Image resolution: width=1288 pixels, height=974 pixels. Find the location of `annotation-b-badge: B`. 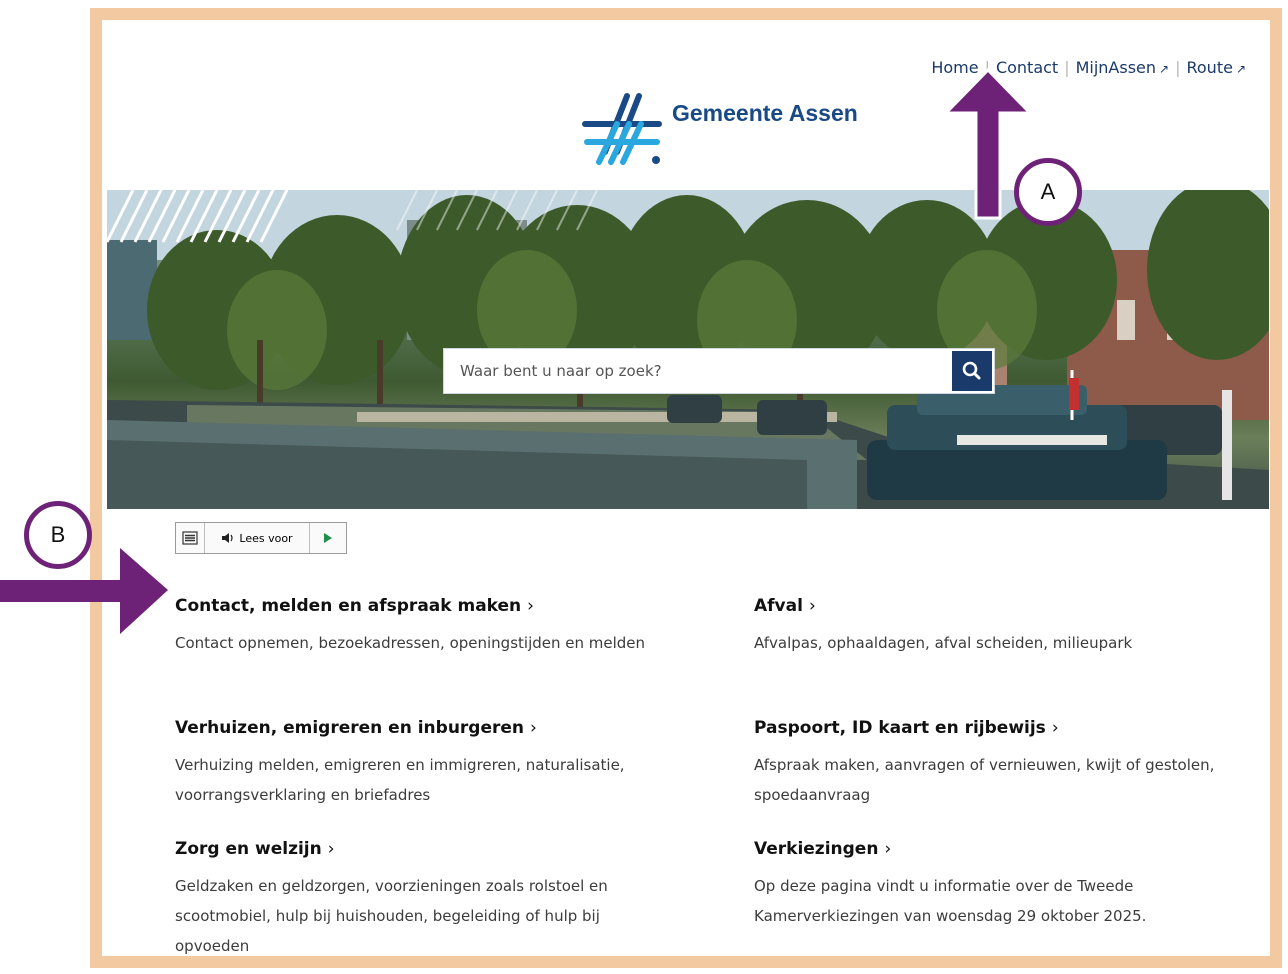

annotation-b-badge: B is located at coordinates (58, 535).